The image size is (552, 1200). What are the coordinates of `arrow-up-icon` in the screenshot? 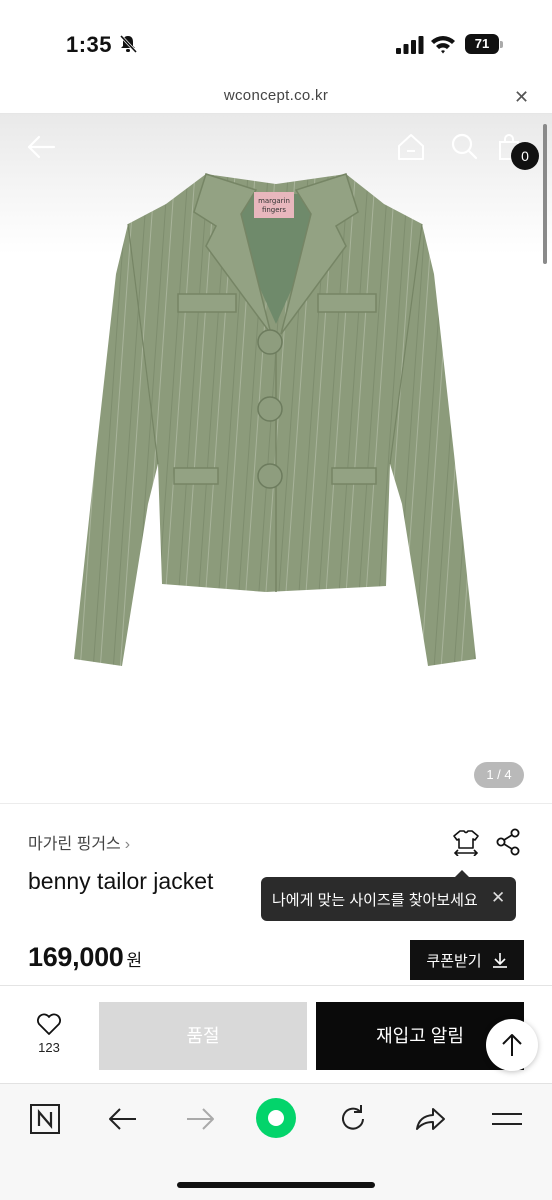 It's located at (512, 1045).